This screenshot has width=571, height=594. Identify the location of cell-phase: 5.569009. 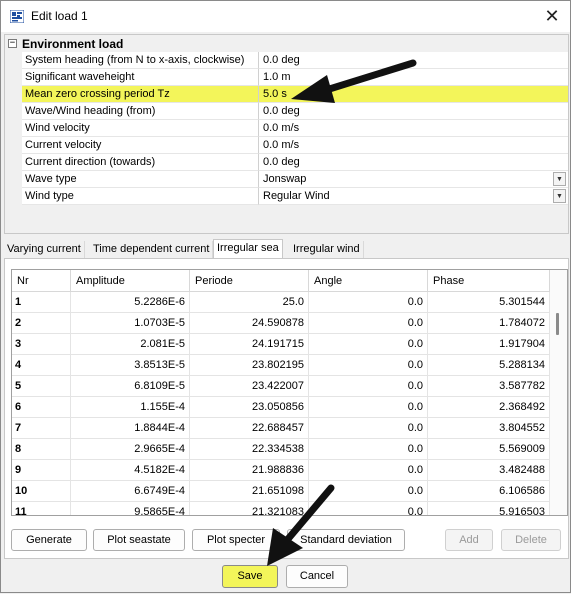
(489, 449).